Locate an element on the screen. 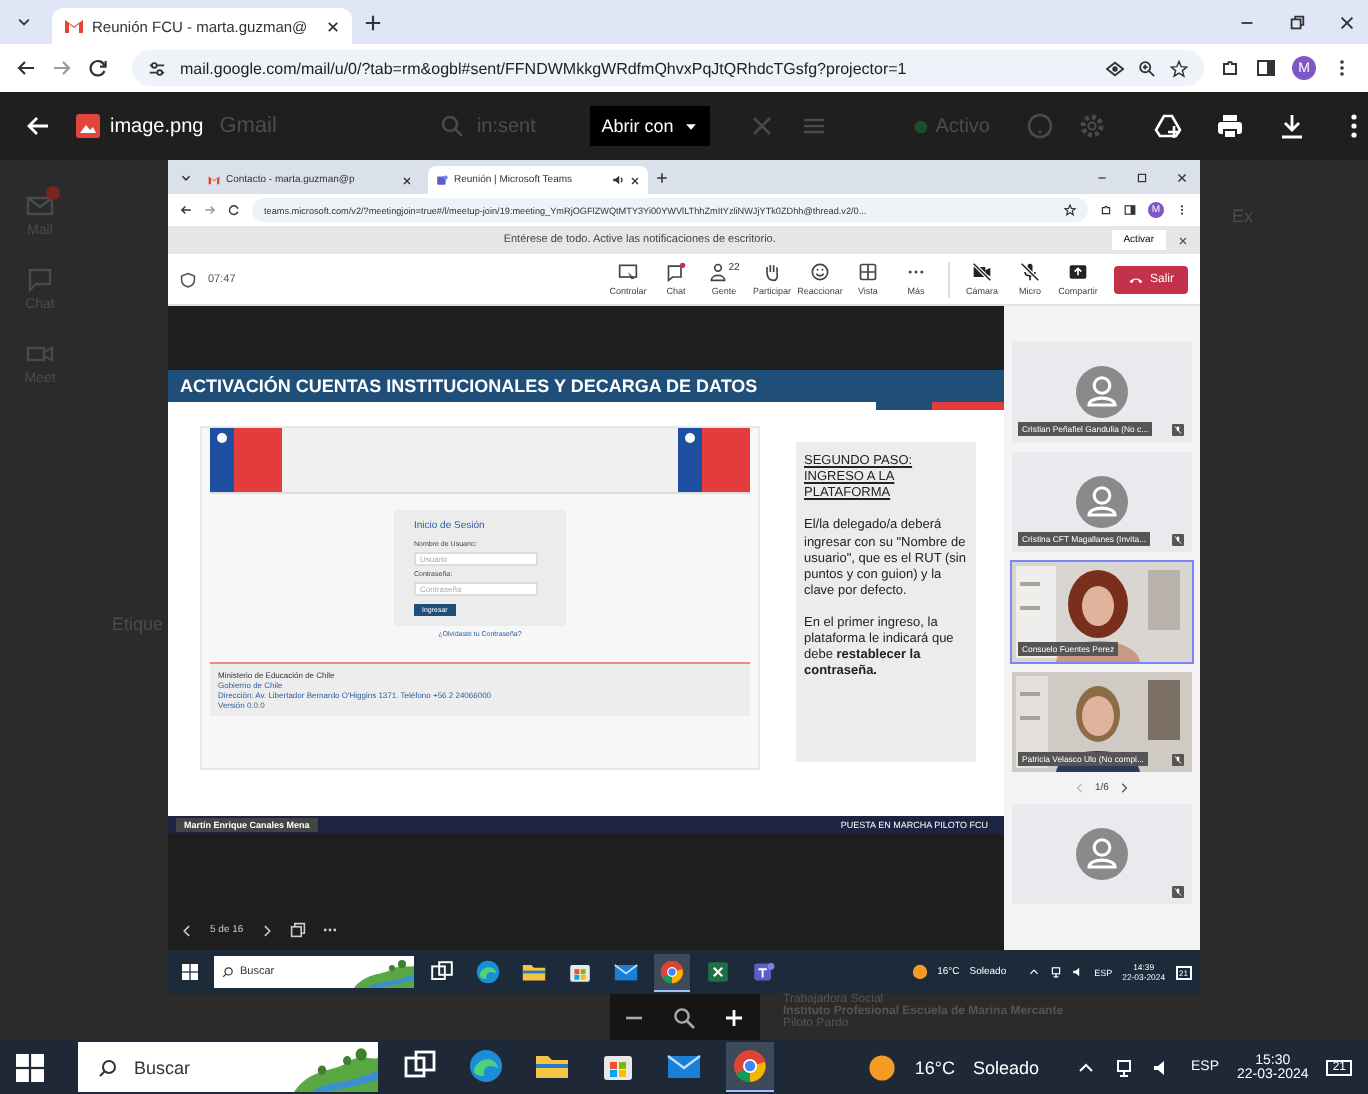 The image size is (1368, 1094). video-icon is located at coordinates (40, 354).